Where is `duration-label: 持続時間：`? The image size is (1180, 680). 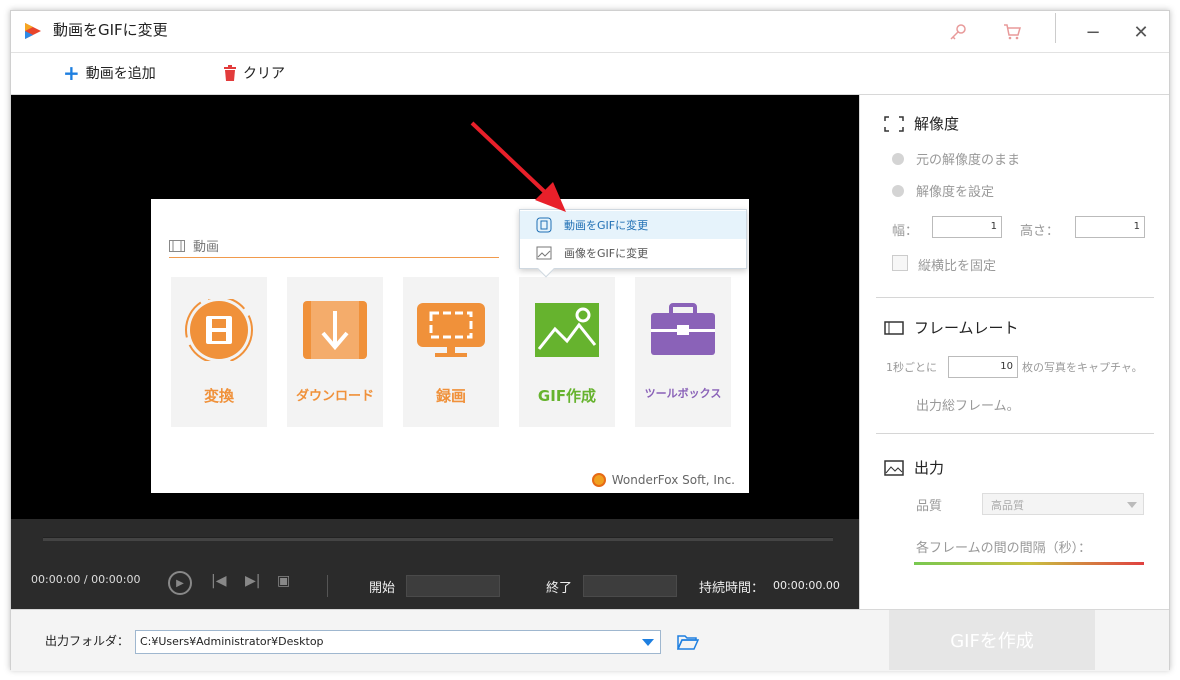 duration-label: 持続時間： is located at coordinates (732, 588).